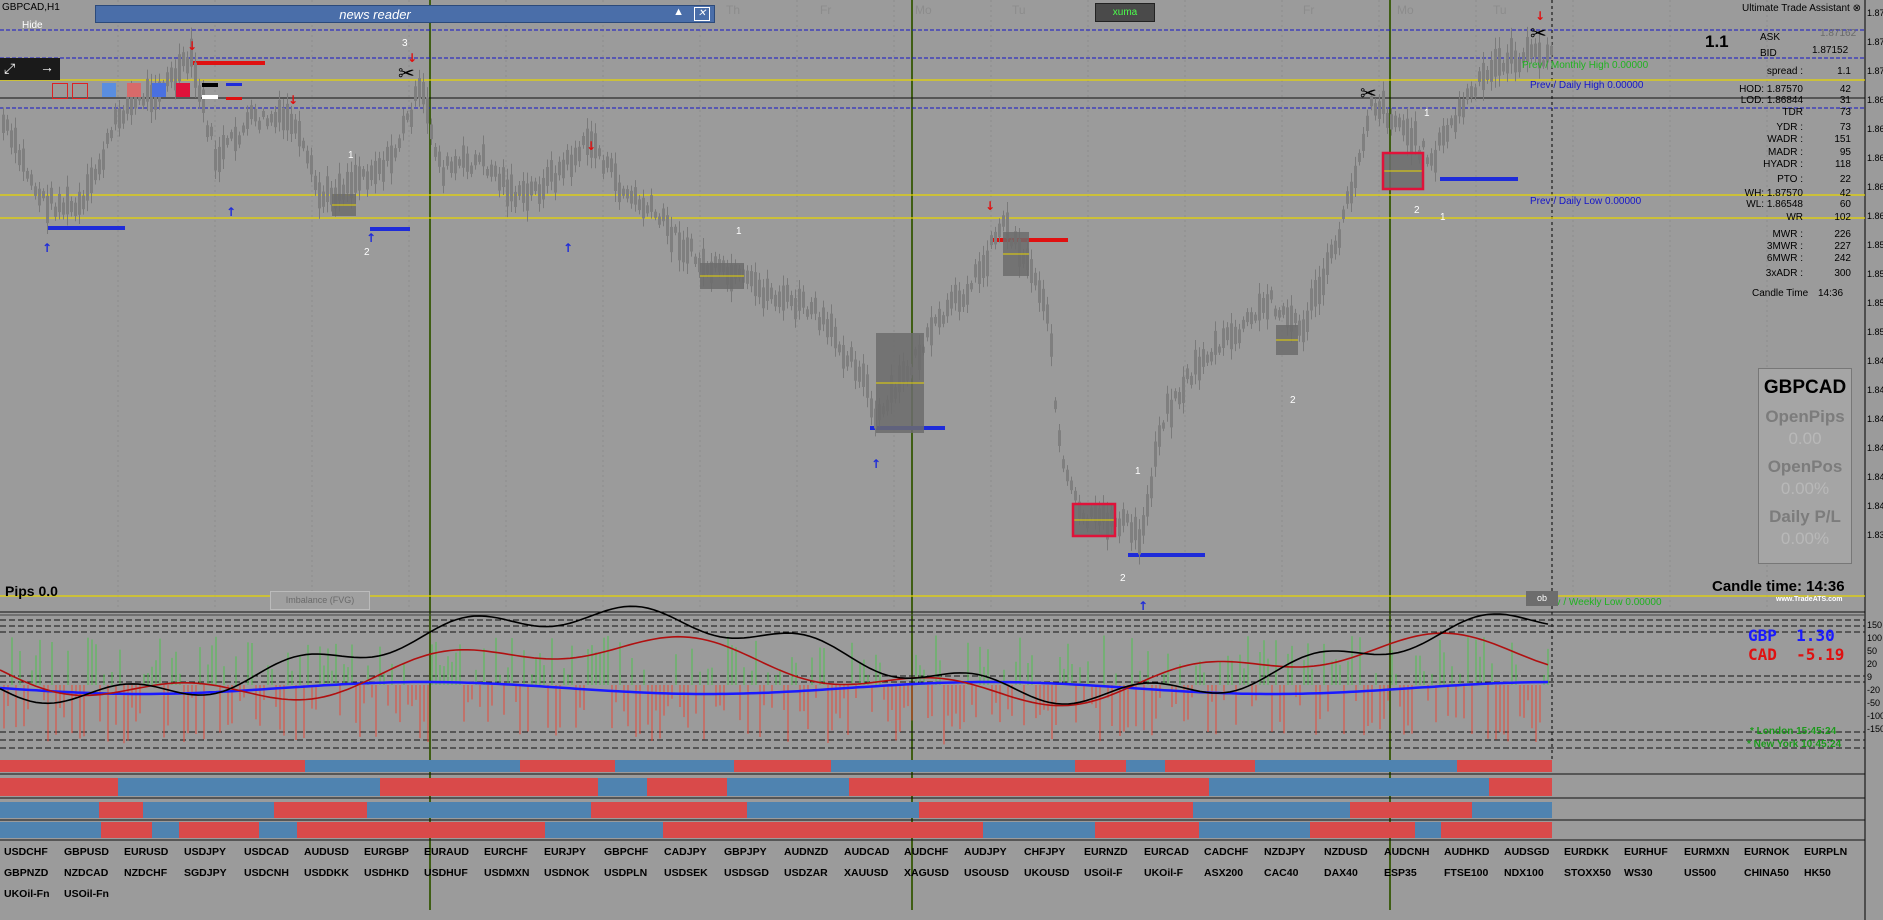  What do you see at coordinates (1281, 873) in the screenshot?
I see `symbol-button: CAC40` at bounding box center [1281, 873].